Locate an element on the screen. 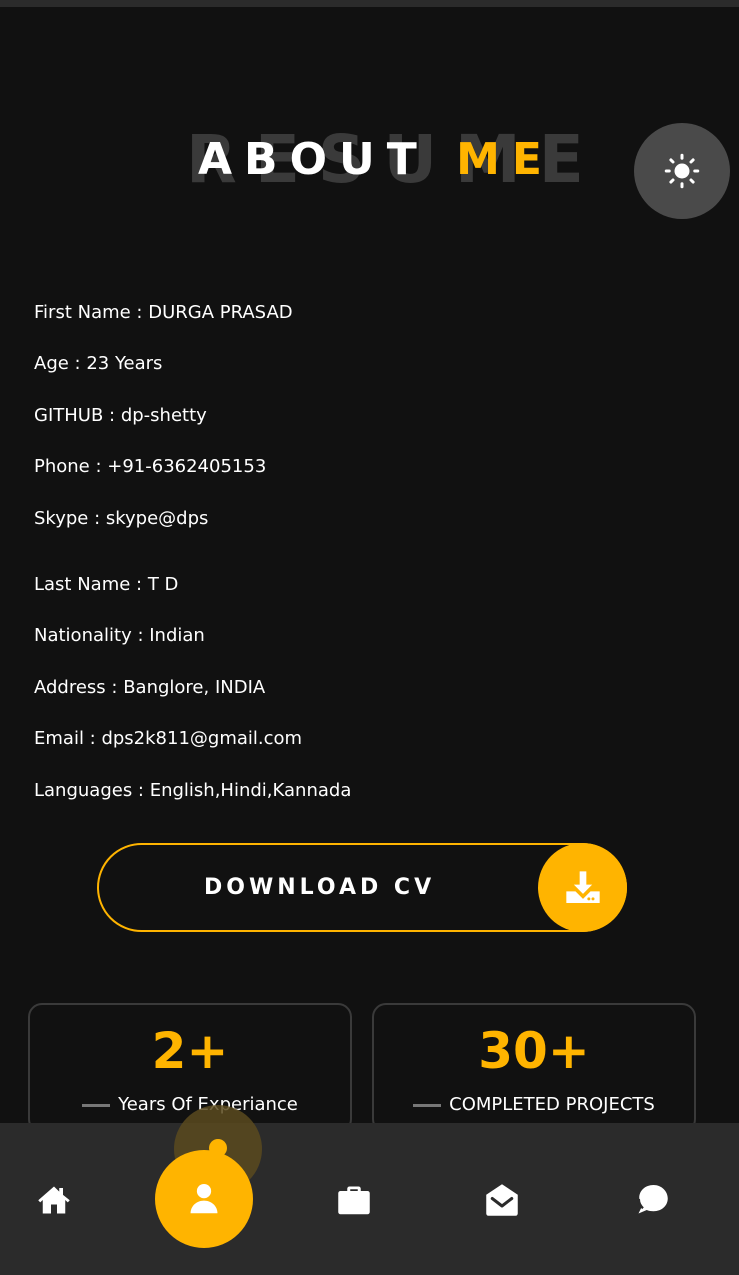  stat-label-row: COMPLETED PROJECTS is located at coordinates (534, 1105).